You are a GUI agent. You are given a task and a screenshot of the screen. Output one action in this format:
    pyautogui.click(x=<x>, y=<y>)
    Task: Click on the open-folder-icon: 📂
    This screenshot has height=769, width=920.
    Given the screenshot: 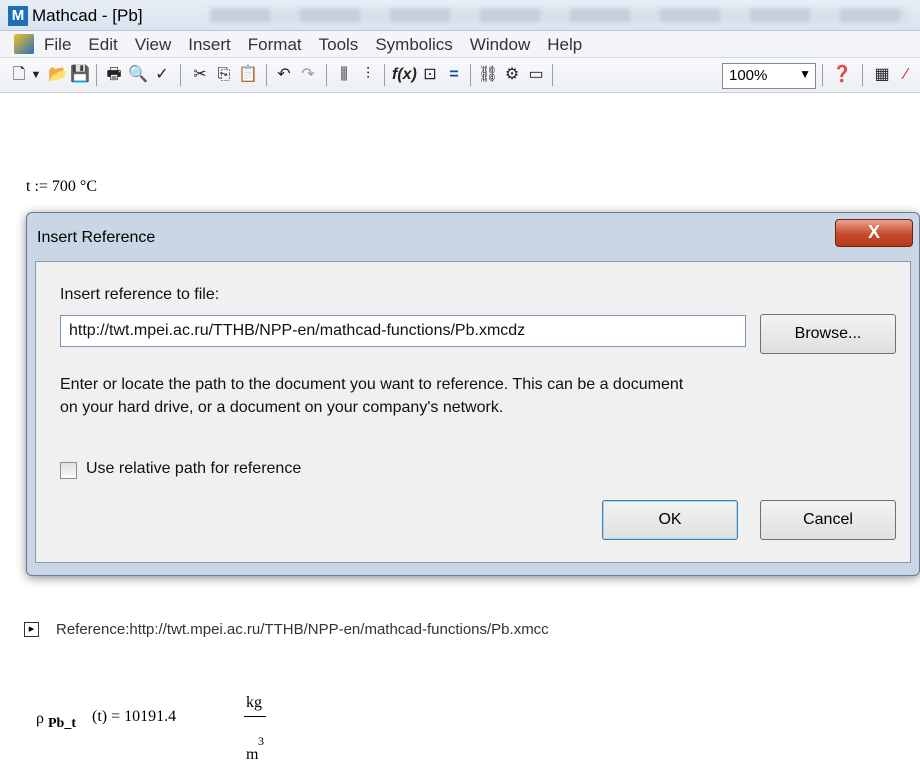 What is the action you would take?
    pyautogui.click(x=58, y=75)
    